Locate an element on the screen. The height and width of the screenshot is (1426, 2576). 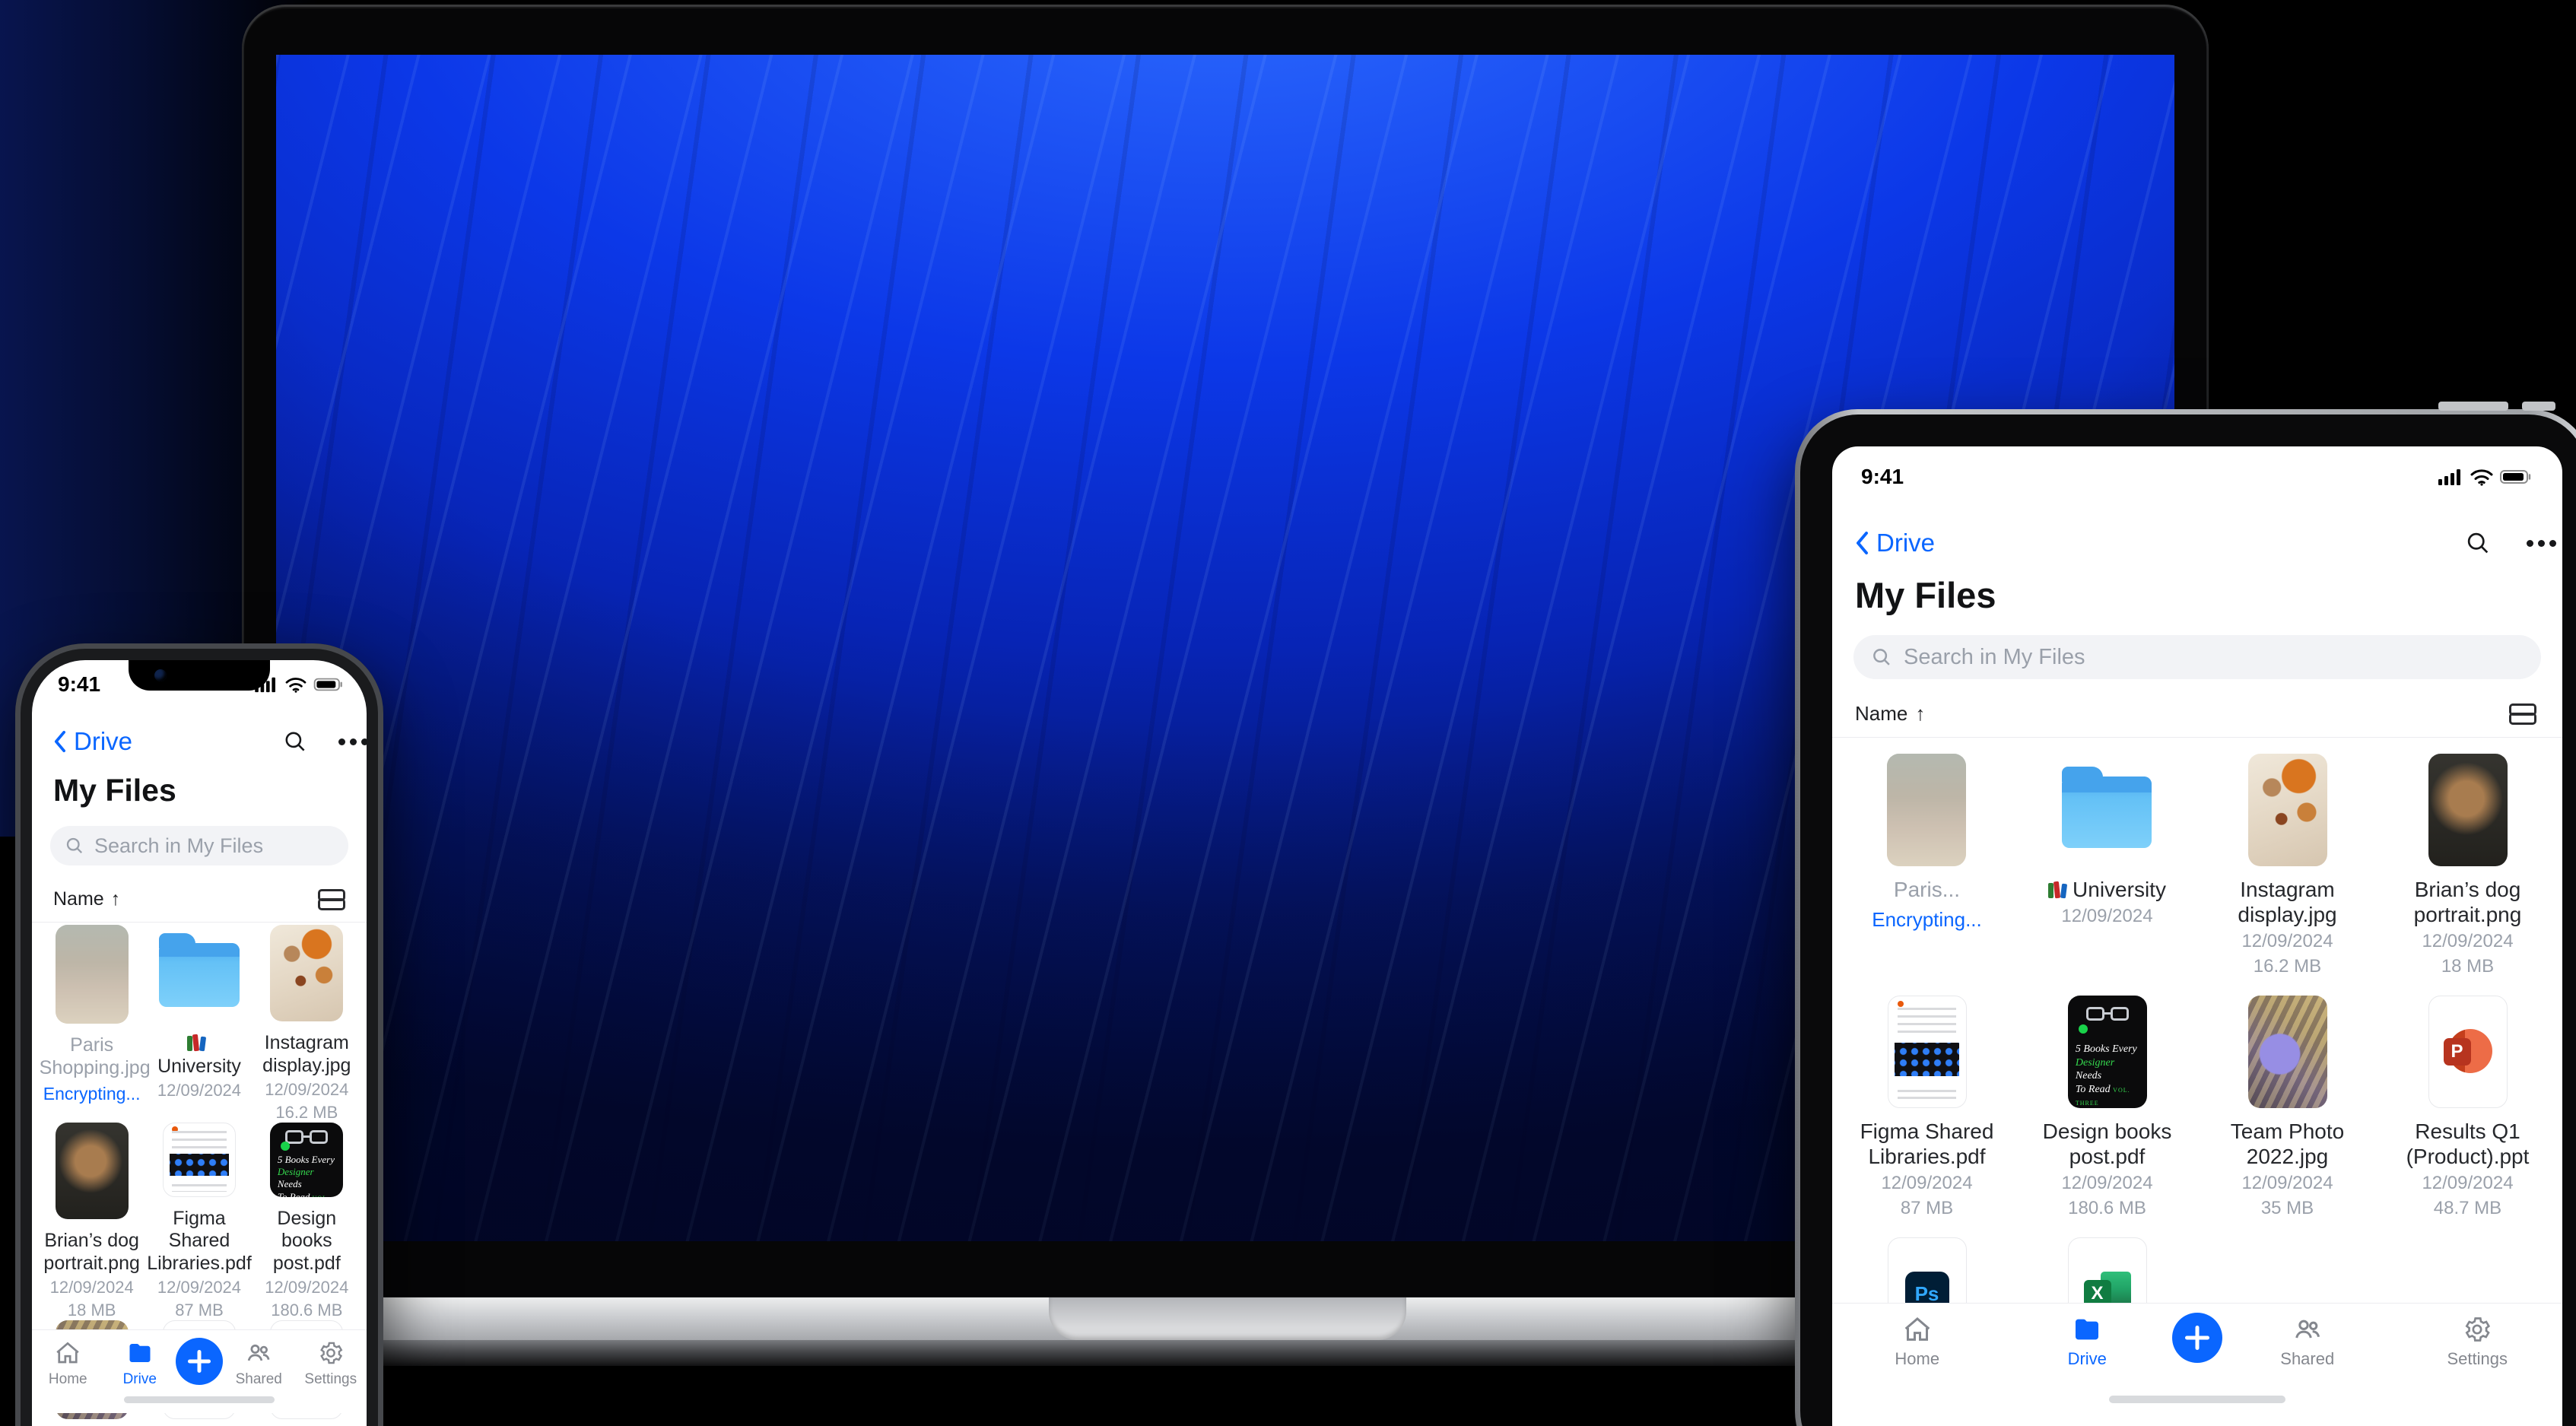
file-name: Paris Shopping.jpg is located at coordinates (95, 1056).